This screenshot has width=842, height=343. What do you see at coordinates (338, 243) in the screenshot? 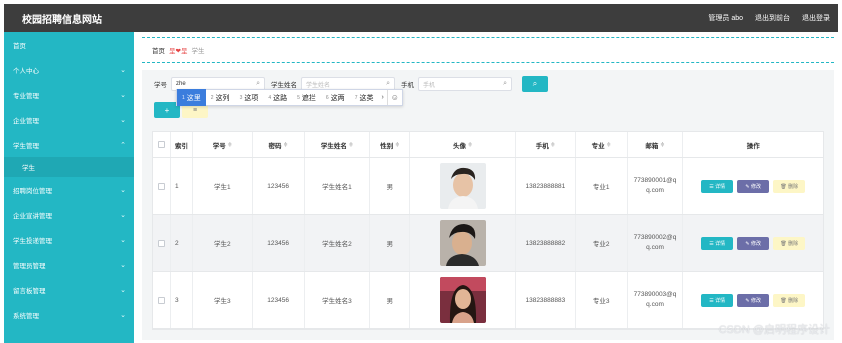
I see `cell-student-name: 学生姓名2` at bounding box center [338, 243].